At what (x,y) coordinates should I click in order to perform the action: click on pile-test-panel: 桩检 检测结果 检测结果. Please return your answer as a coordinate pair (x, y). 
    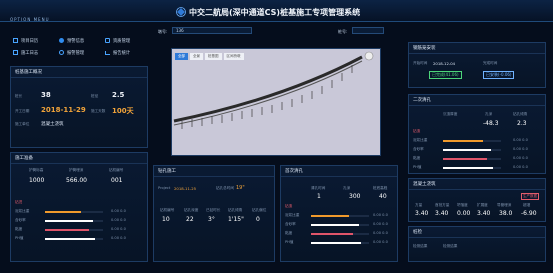
    Looking at the image, I should click on (477, 244).